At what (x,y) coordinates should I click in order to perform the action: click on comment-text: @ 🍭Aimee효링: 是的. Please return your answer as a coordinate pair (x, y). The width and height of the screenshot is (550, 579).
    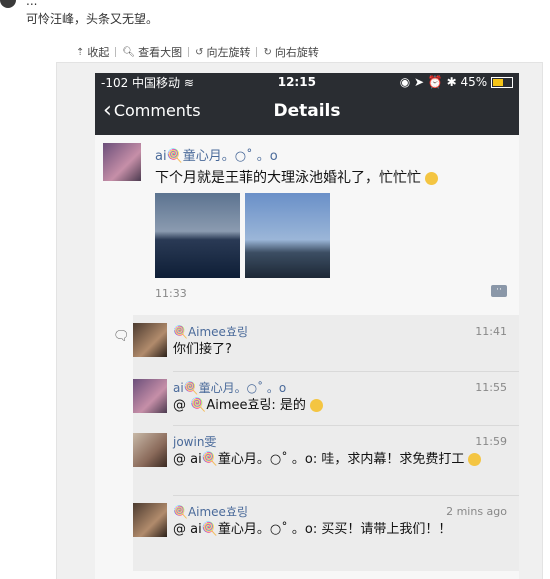
    Looking at the image, I should click on (328, 406).